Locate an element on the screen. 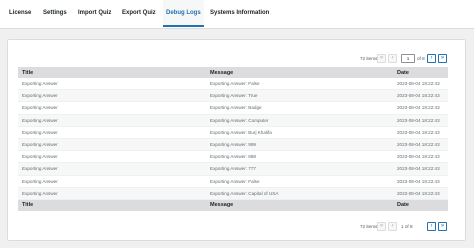 The height and width of the screenshot is (248, 474). cell-message: Exporting Answer: Burj Khalifa is located at coordinates (299, 132).